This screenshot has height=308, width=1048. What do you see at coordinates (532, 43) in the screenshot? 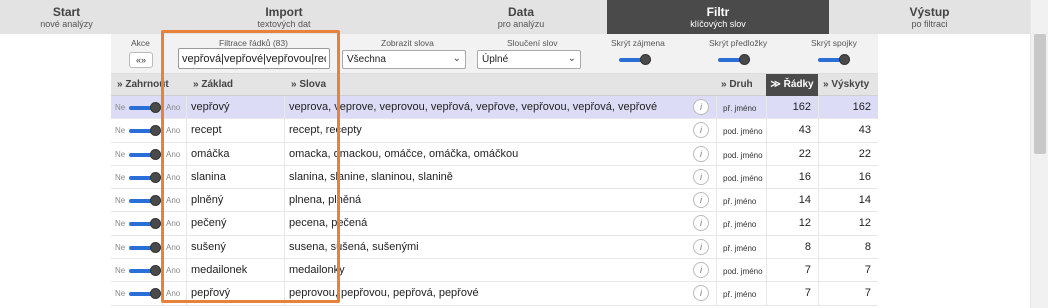
I see `slouceni-slov-label: Sloučení slov` at bounding box center [532, 43].